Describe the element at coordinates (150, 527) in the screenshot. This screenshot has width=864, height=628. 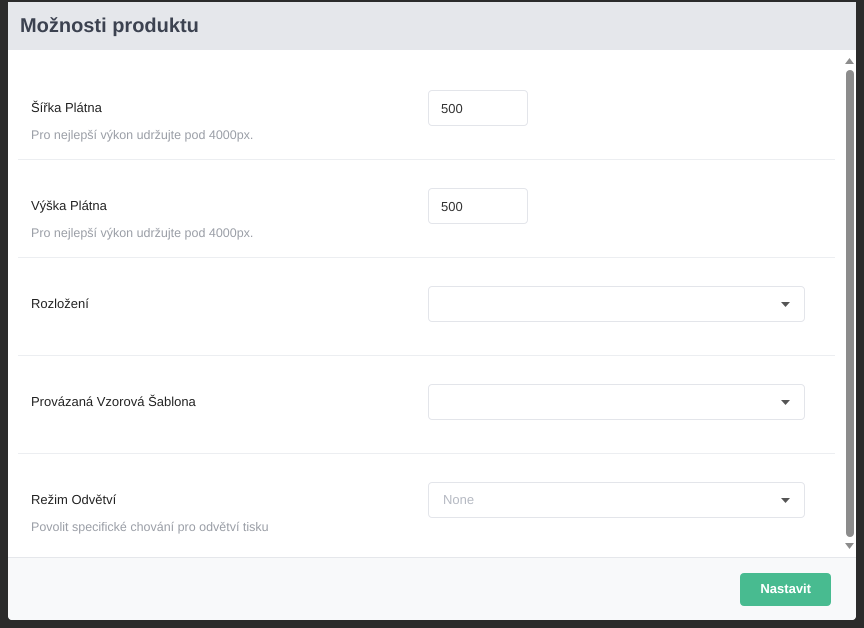
I see `field-hint: Povolit specifické chování pro odvětví tisku` at that location.